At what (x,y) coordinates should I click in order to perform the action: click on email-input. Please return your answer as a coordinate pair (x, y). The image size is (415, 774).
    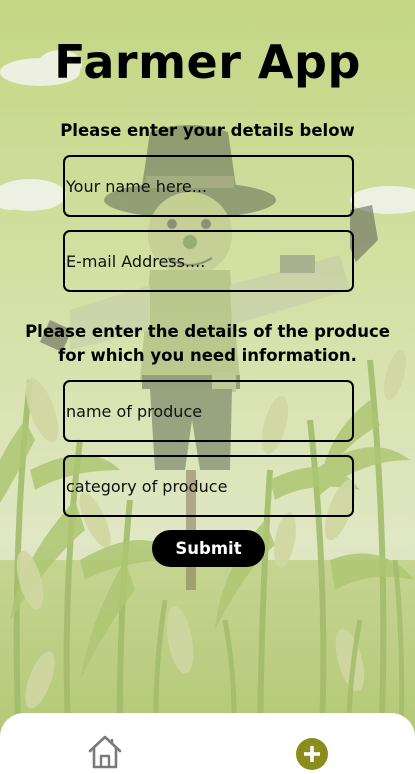
    Looking at the image, I should click on (208, 261).